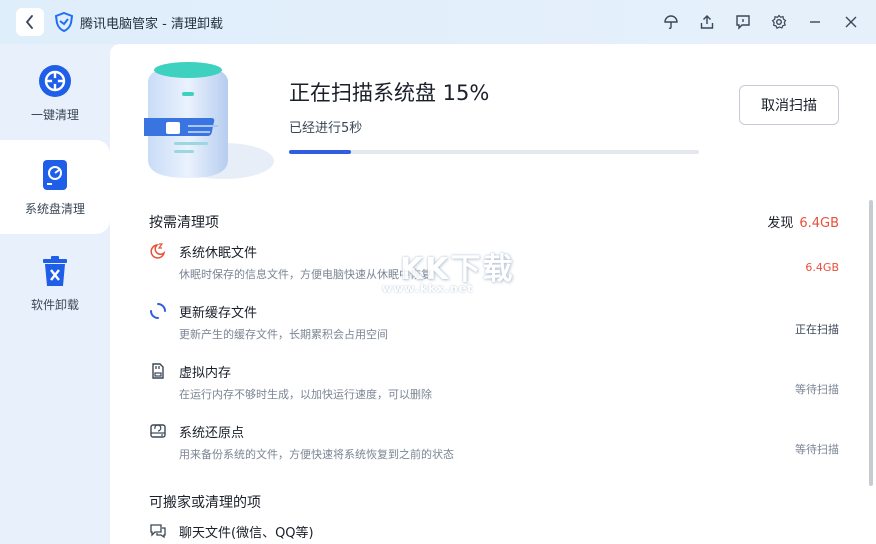 The height and width of the screenshot is (544, 876). Describe the element at coordinates (158, 311) in the screenshot. I see `loading-spinner-icon` at that location.